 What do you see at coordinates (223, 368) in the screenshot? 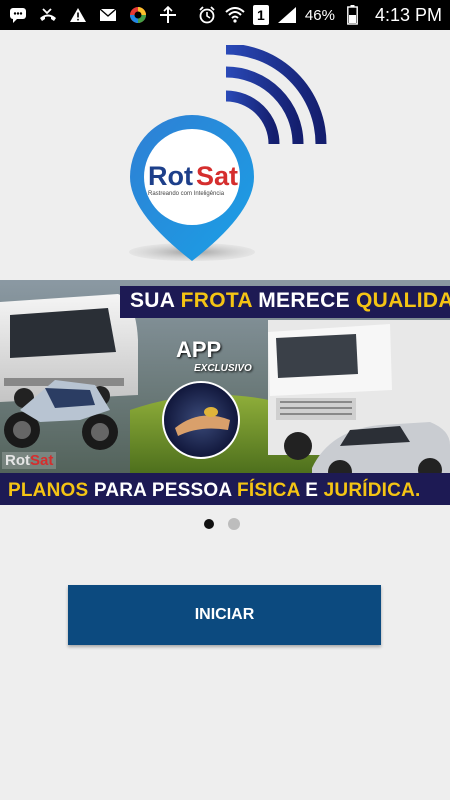
I see `app-sub-label: EXCLUSIVO` at bounding box center [223, 368].